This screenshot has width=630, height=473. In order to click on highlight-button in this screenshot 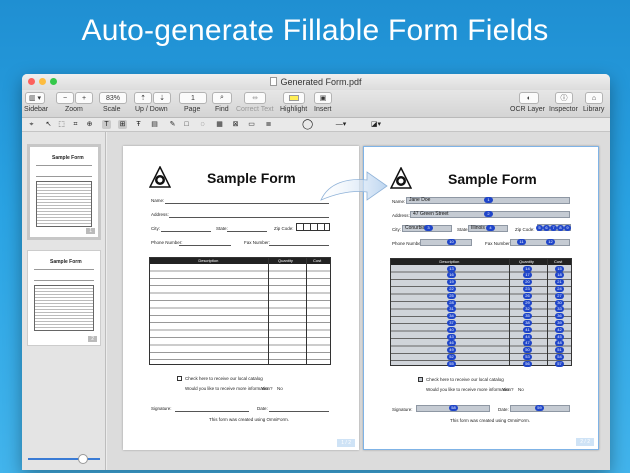, I will do `click(294, 98)`.